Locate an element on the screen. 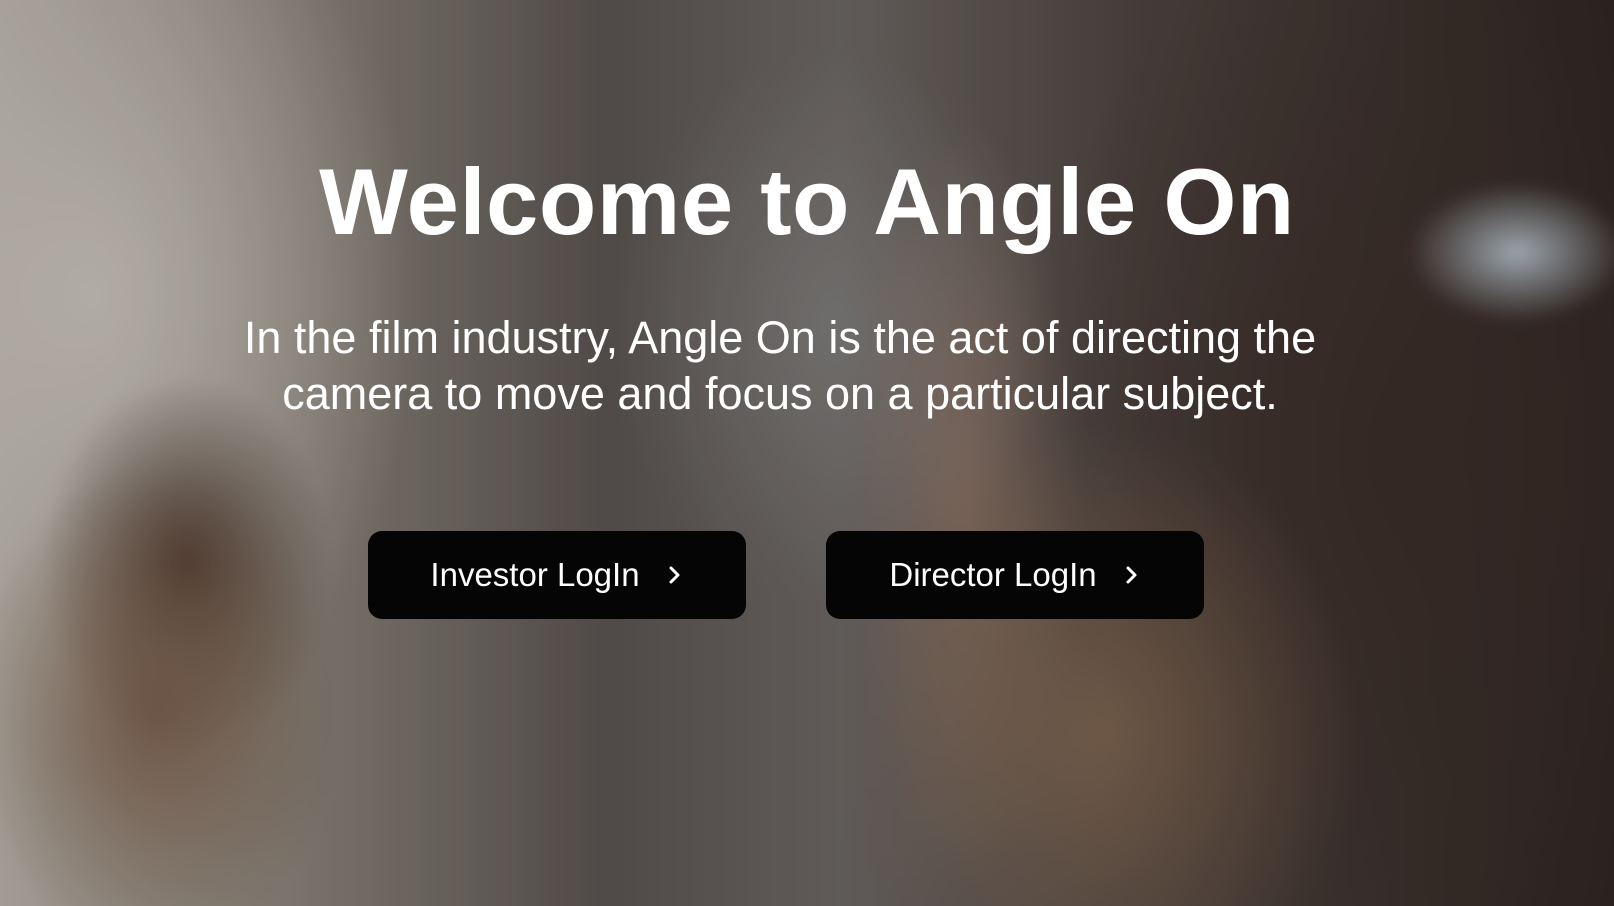  director-login-label: Director LogIn is located at coordinates (993, 574).